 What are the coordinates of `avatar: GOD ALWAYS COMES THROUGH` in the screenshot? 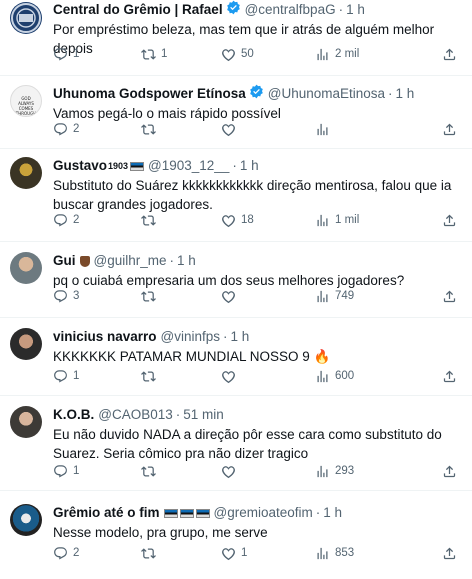 It's located at (26, 101).